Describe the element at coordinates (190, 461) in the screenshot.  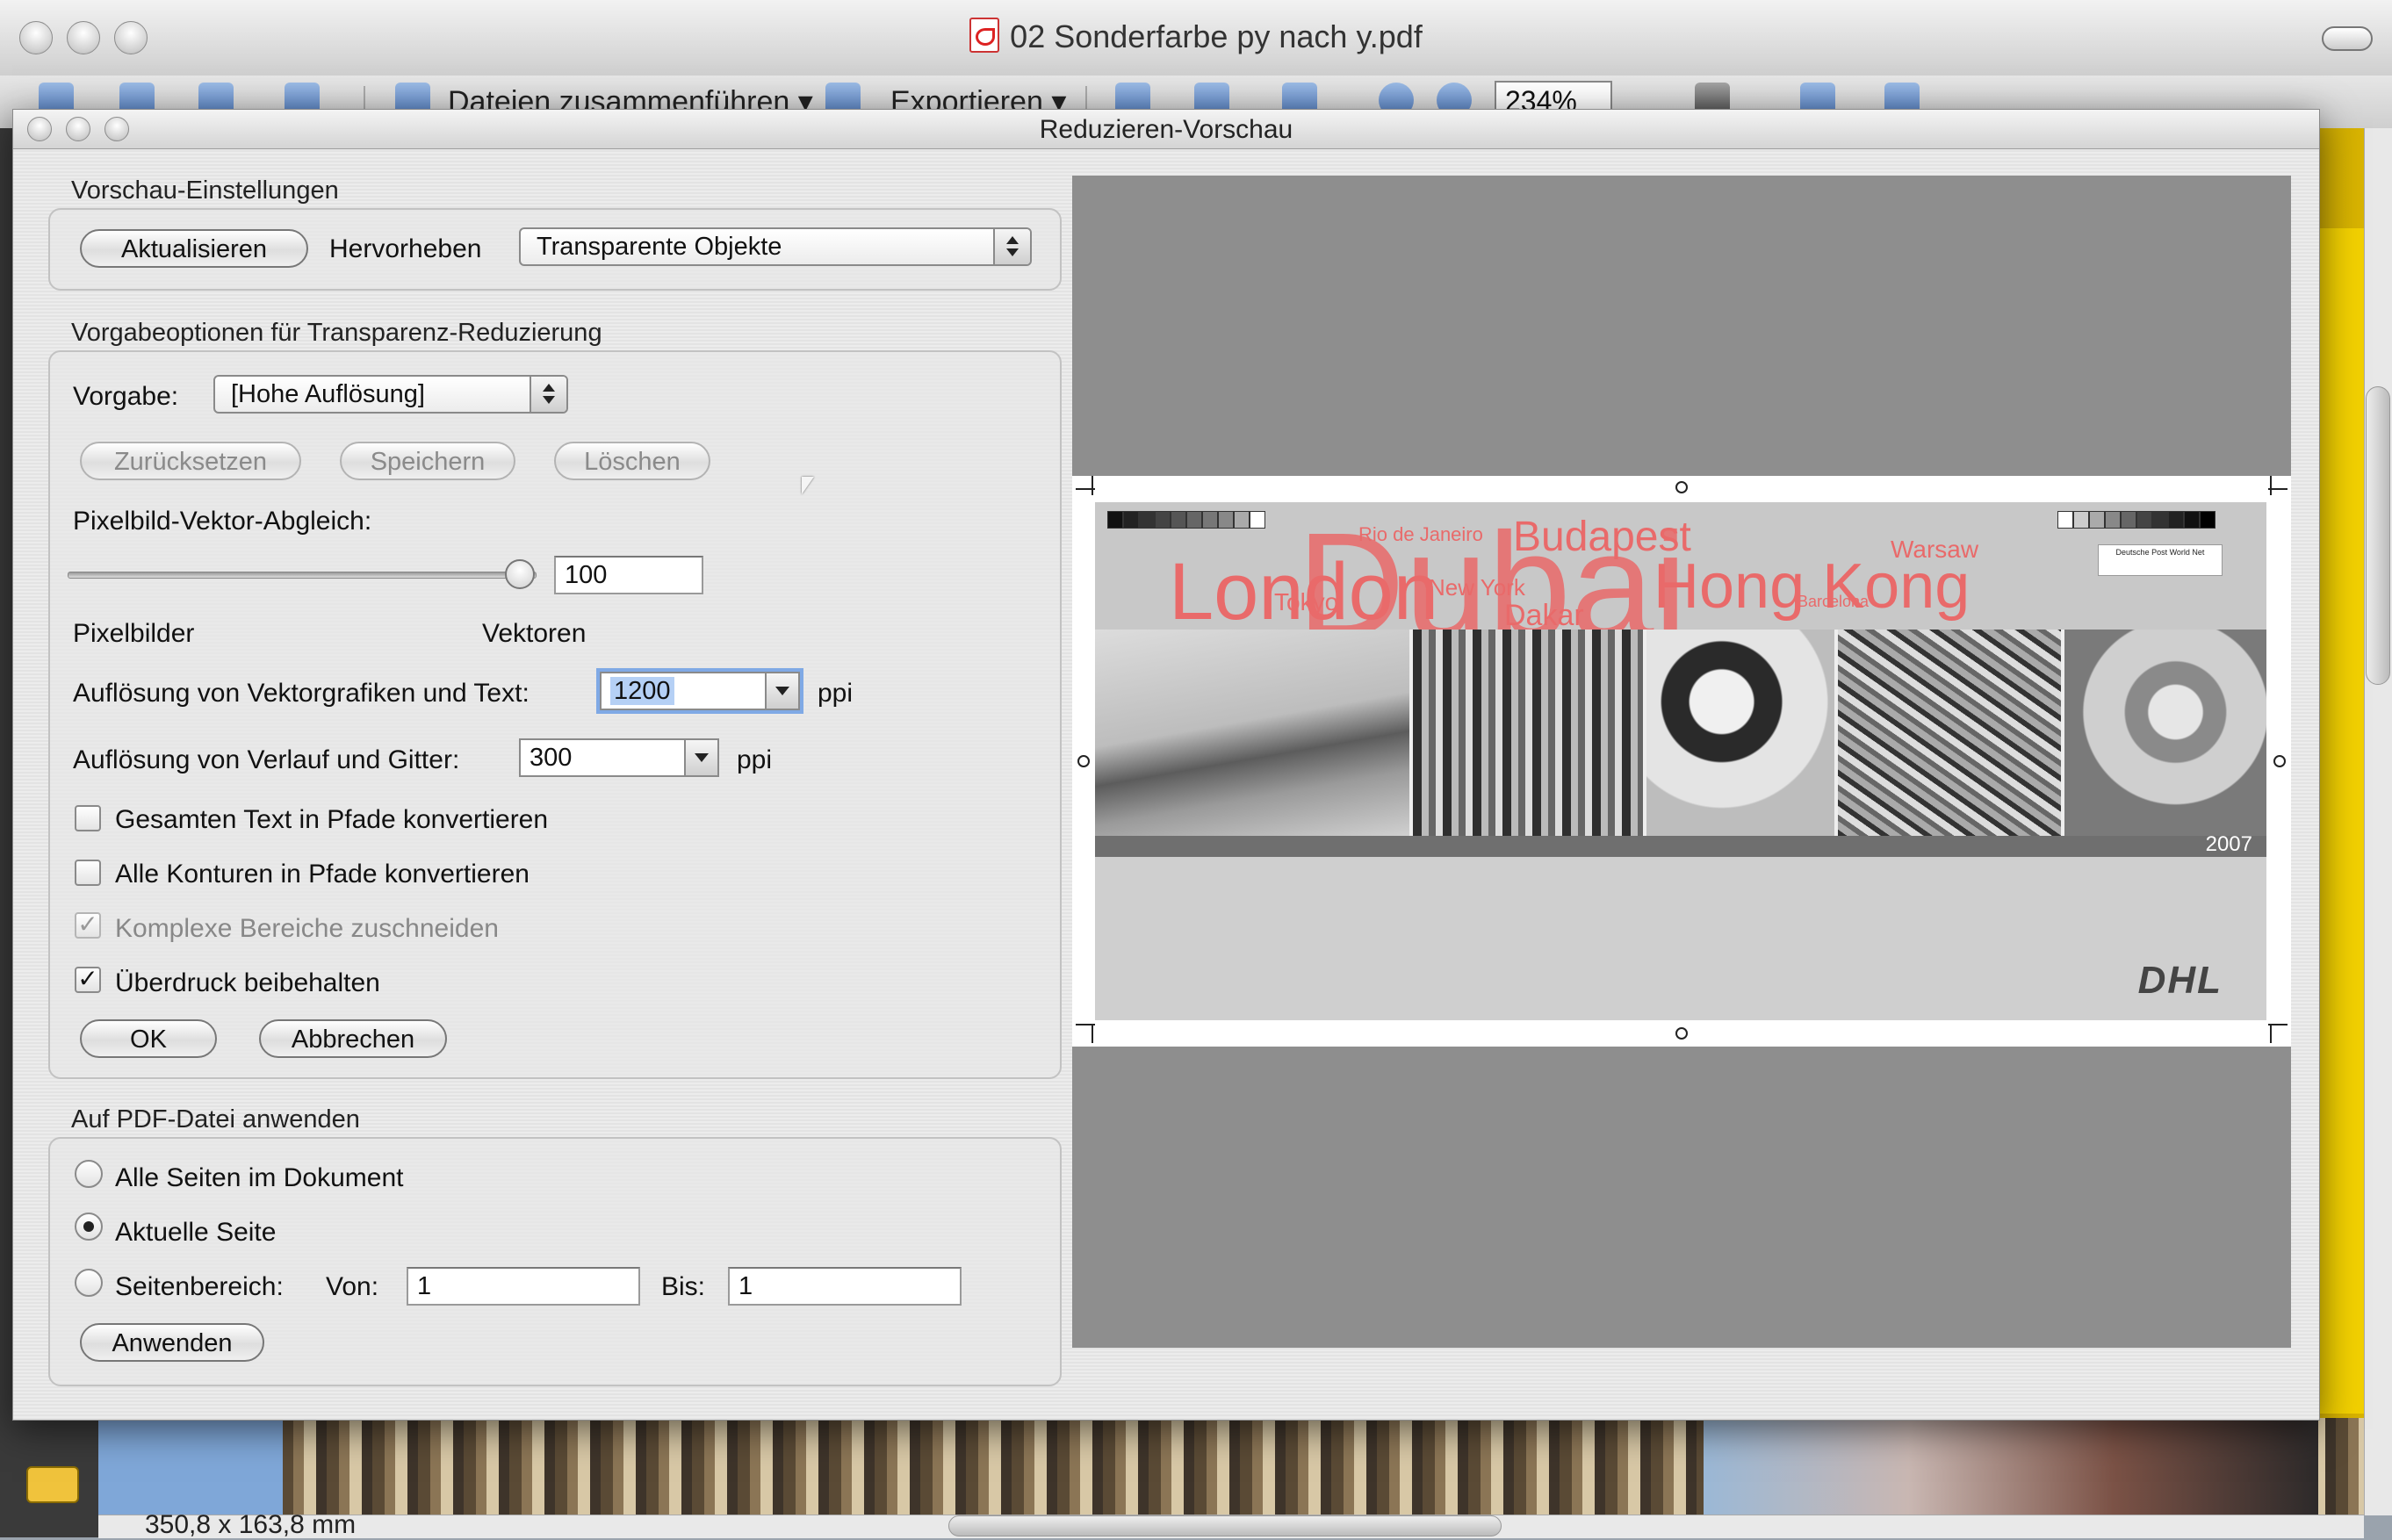
I see `reset-button: Zurücksetzen` at that location.